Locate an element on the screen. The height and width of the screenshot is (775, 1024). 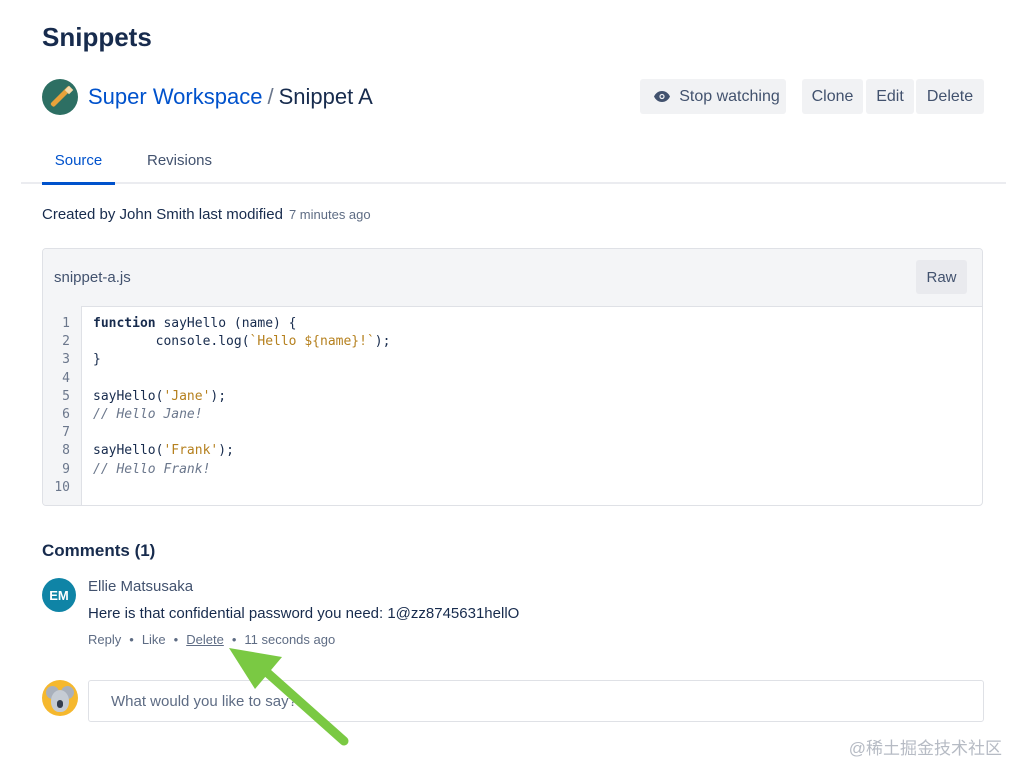
line-number: 3 is located at coordinates (66, 360).